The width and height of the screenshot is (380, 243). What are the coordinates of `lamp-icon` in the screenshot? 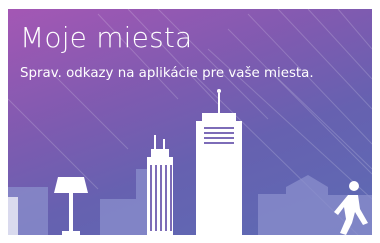 It's located at (71, 206).